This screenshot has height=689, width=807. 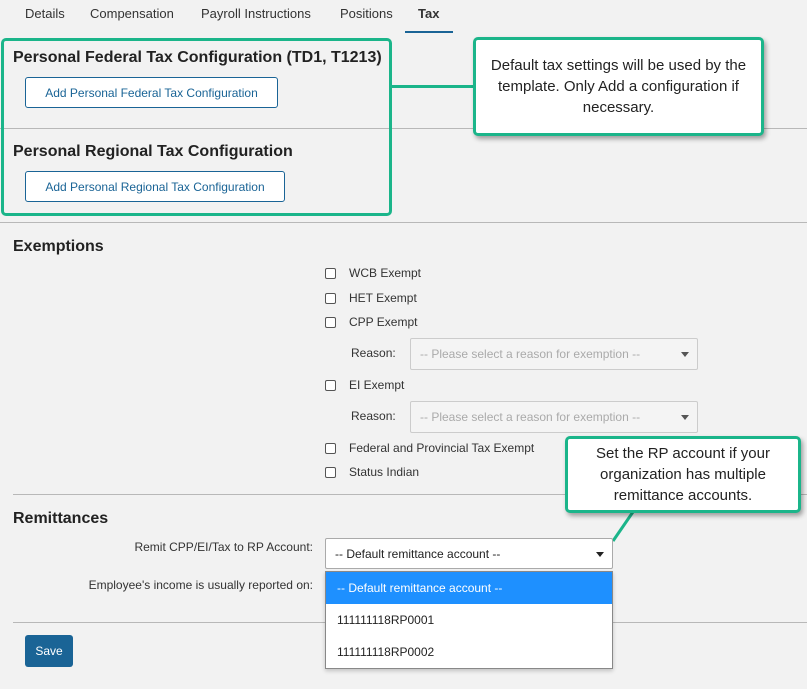 What do you see at coordinates (377, 385) in the screenshot?
I see `ei-exempt-label: EI Exempt` at bounding box center [377, 385].